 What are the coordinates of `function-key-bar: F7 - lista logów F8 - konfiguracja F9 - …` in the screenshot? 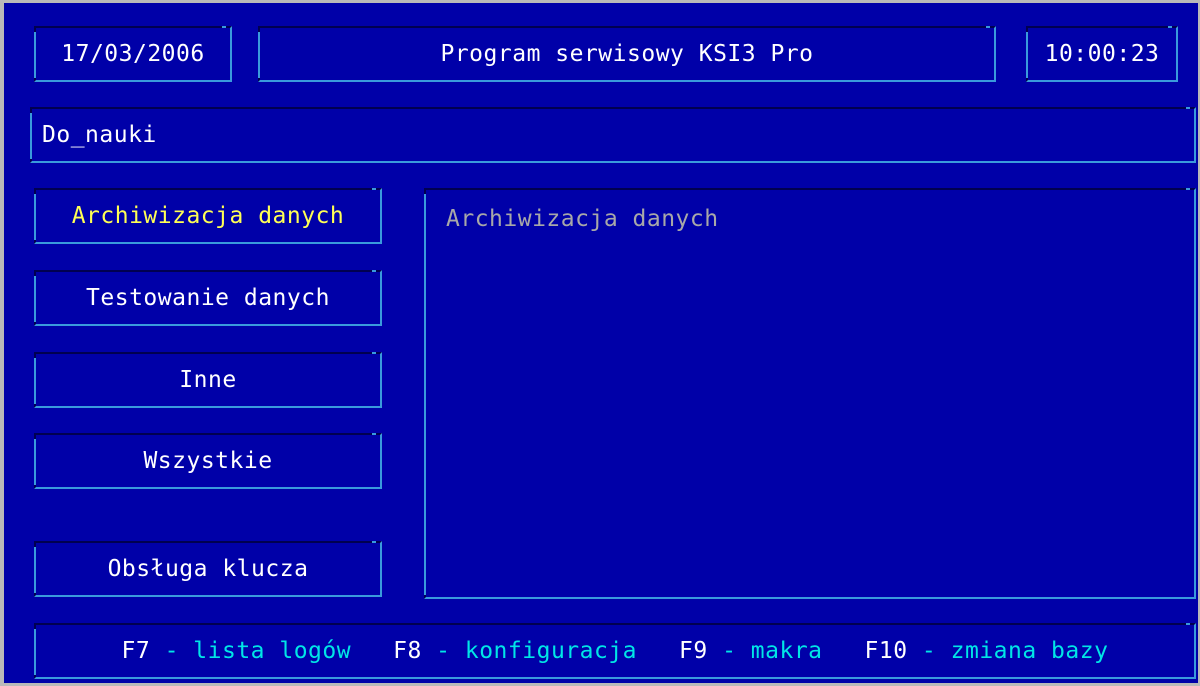 It's located at (615, 651).